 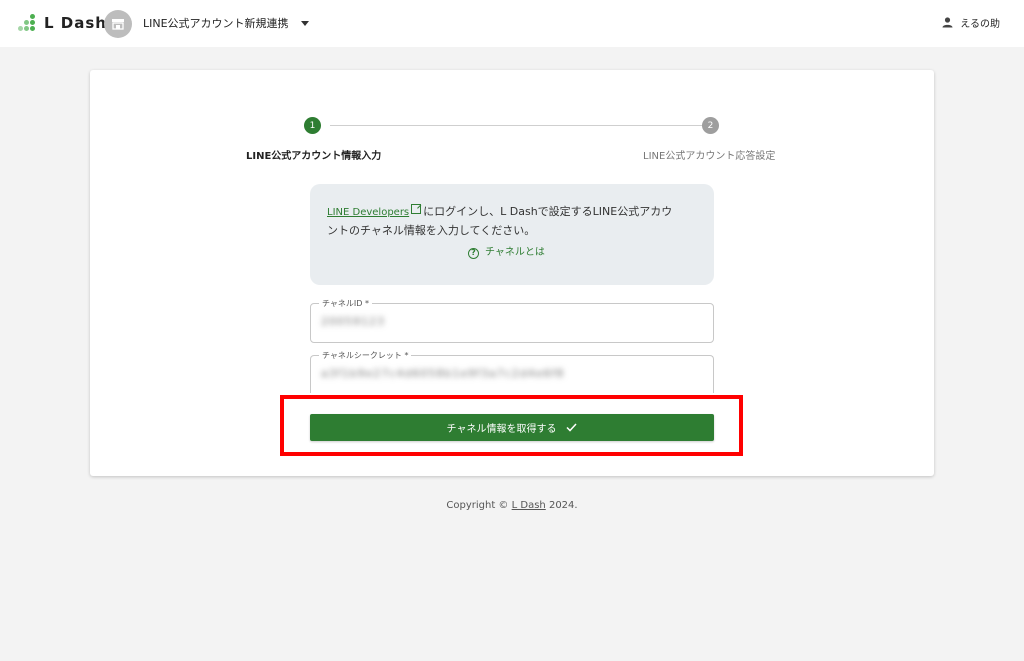 What do you see at coordinates (28, 23) in the screenshot?
I see `logo-dots-icon` at bounding box center [28, 23].